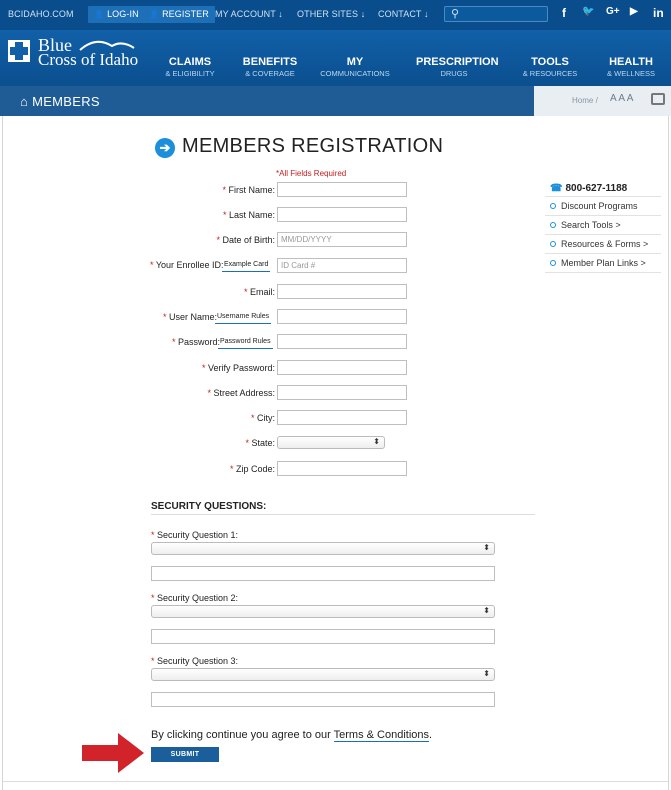 This screenshot has height=790, width=671. What do you see at coordinates (594, 206) in the screenshot?
I see `sidebar-item-discount-programs: Discount Programs` at bounding box center [594, 206].